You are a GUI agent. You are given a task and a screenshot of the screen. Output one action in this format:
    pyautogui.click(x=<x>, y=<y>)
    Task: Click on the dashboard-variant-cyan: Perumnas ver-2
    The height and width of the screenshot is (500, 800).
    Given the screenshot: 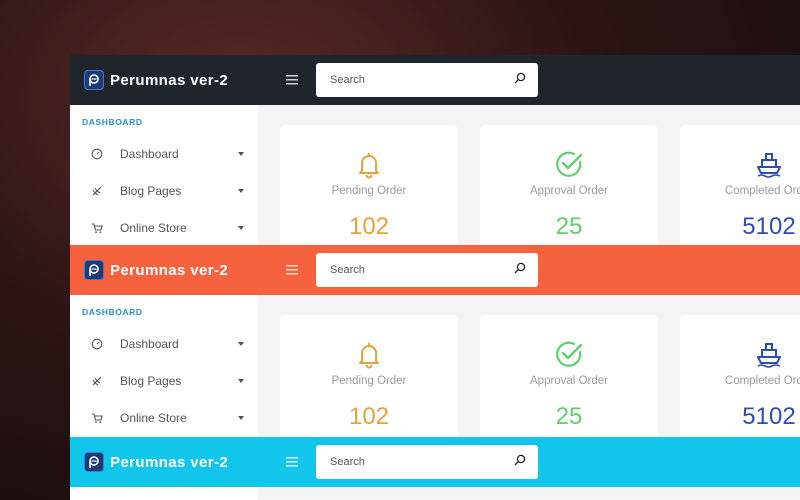 What is the action you would take?
    pyautogui.click(x=435, y=468)
    